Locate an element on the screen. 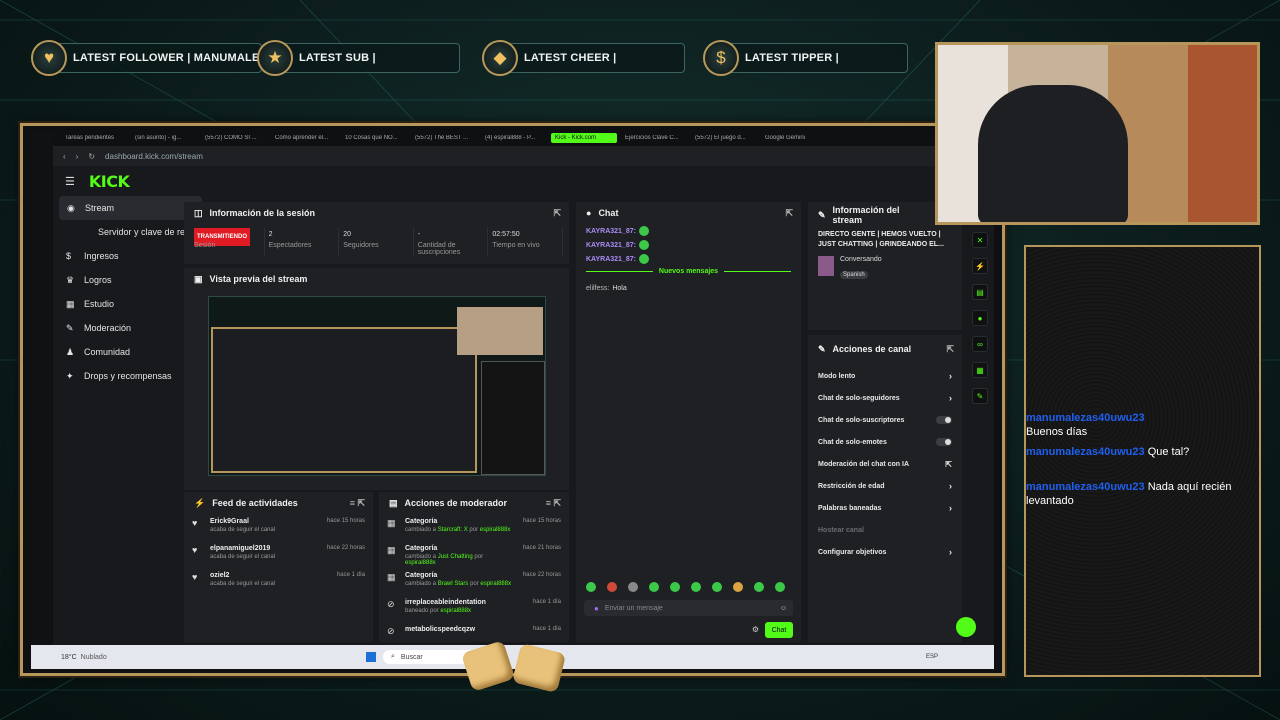 This screenshot has width=1280, height=720. channel-action-row: Configurar objetivos › is located at coordinates (885, 552).